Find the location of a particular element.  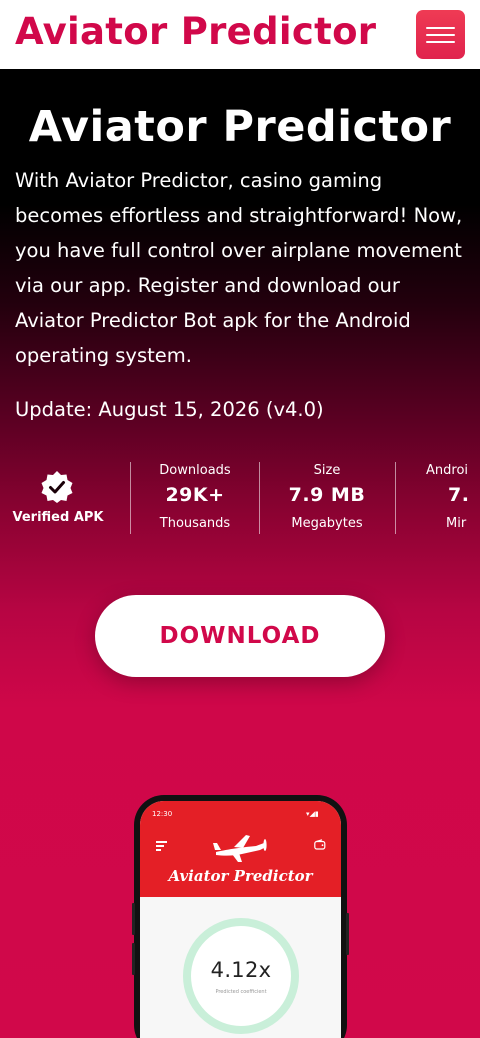

stat-size: Size 7.9 MB Megabytes is located at coordinates (327, 498).